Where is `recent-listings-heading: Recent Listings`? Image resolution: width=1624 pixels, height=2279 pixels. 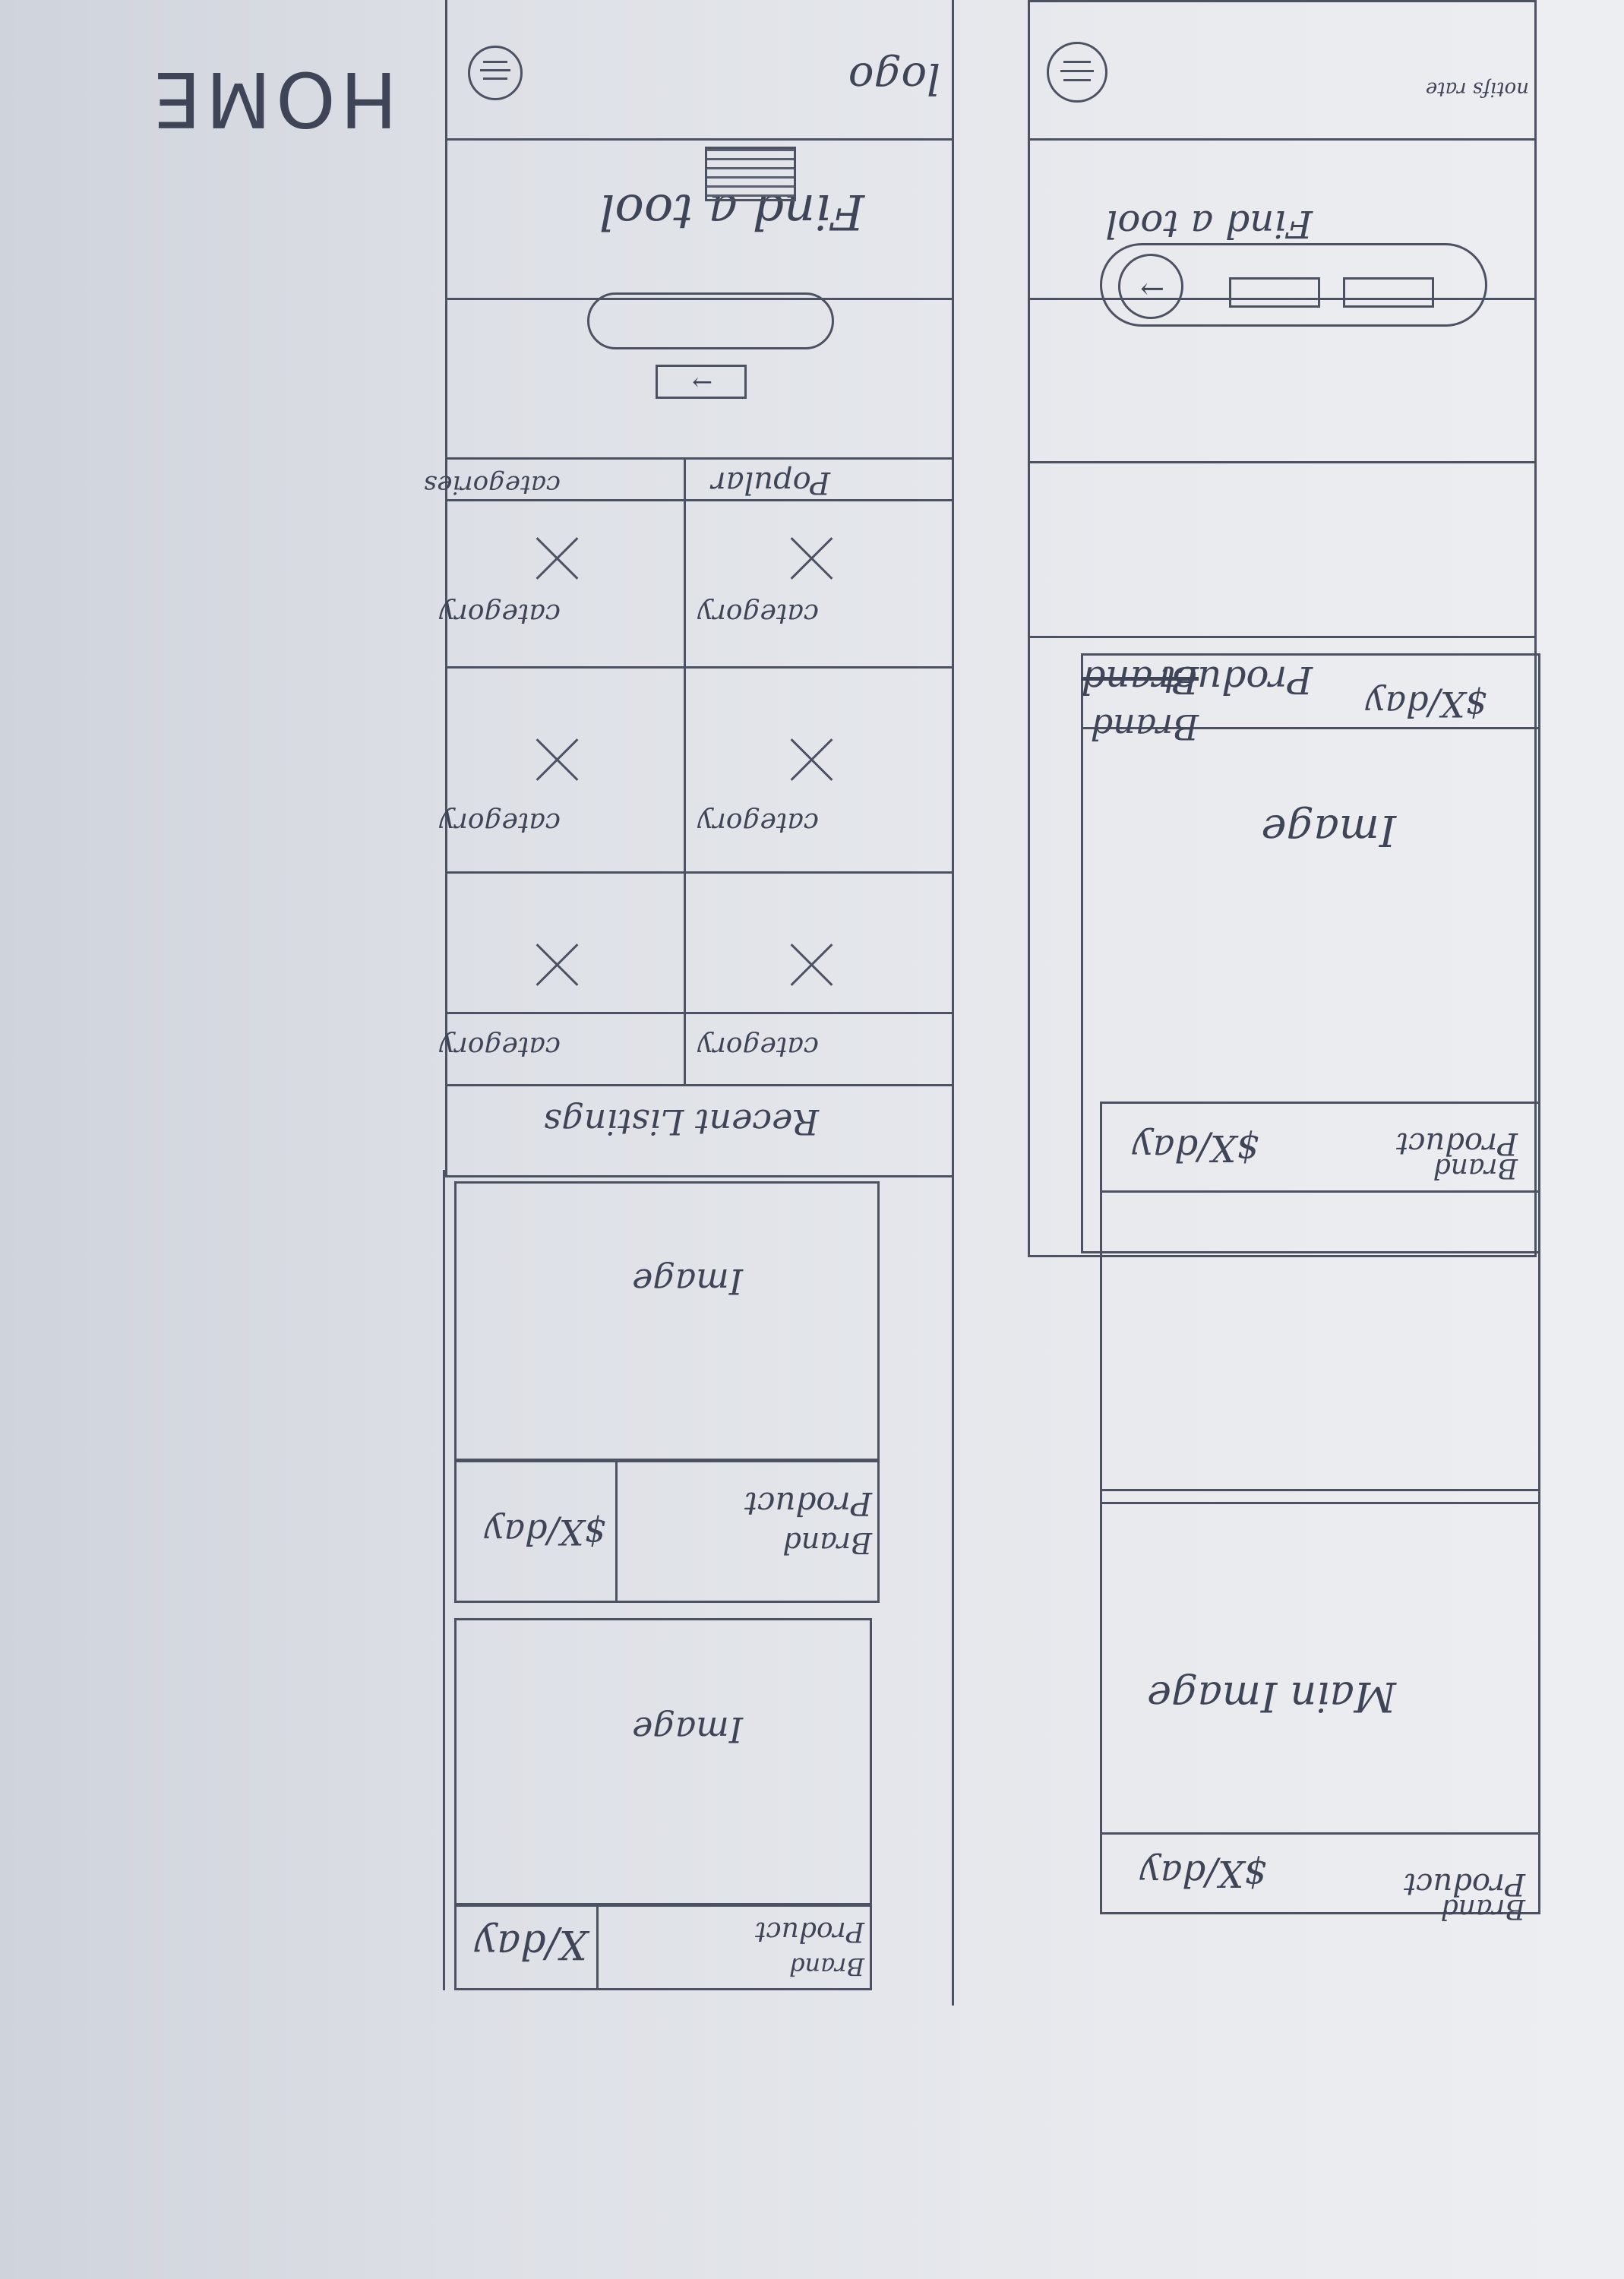 recent-listings-heading: Recent Listings is located at coordinates (681, 1123).